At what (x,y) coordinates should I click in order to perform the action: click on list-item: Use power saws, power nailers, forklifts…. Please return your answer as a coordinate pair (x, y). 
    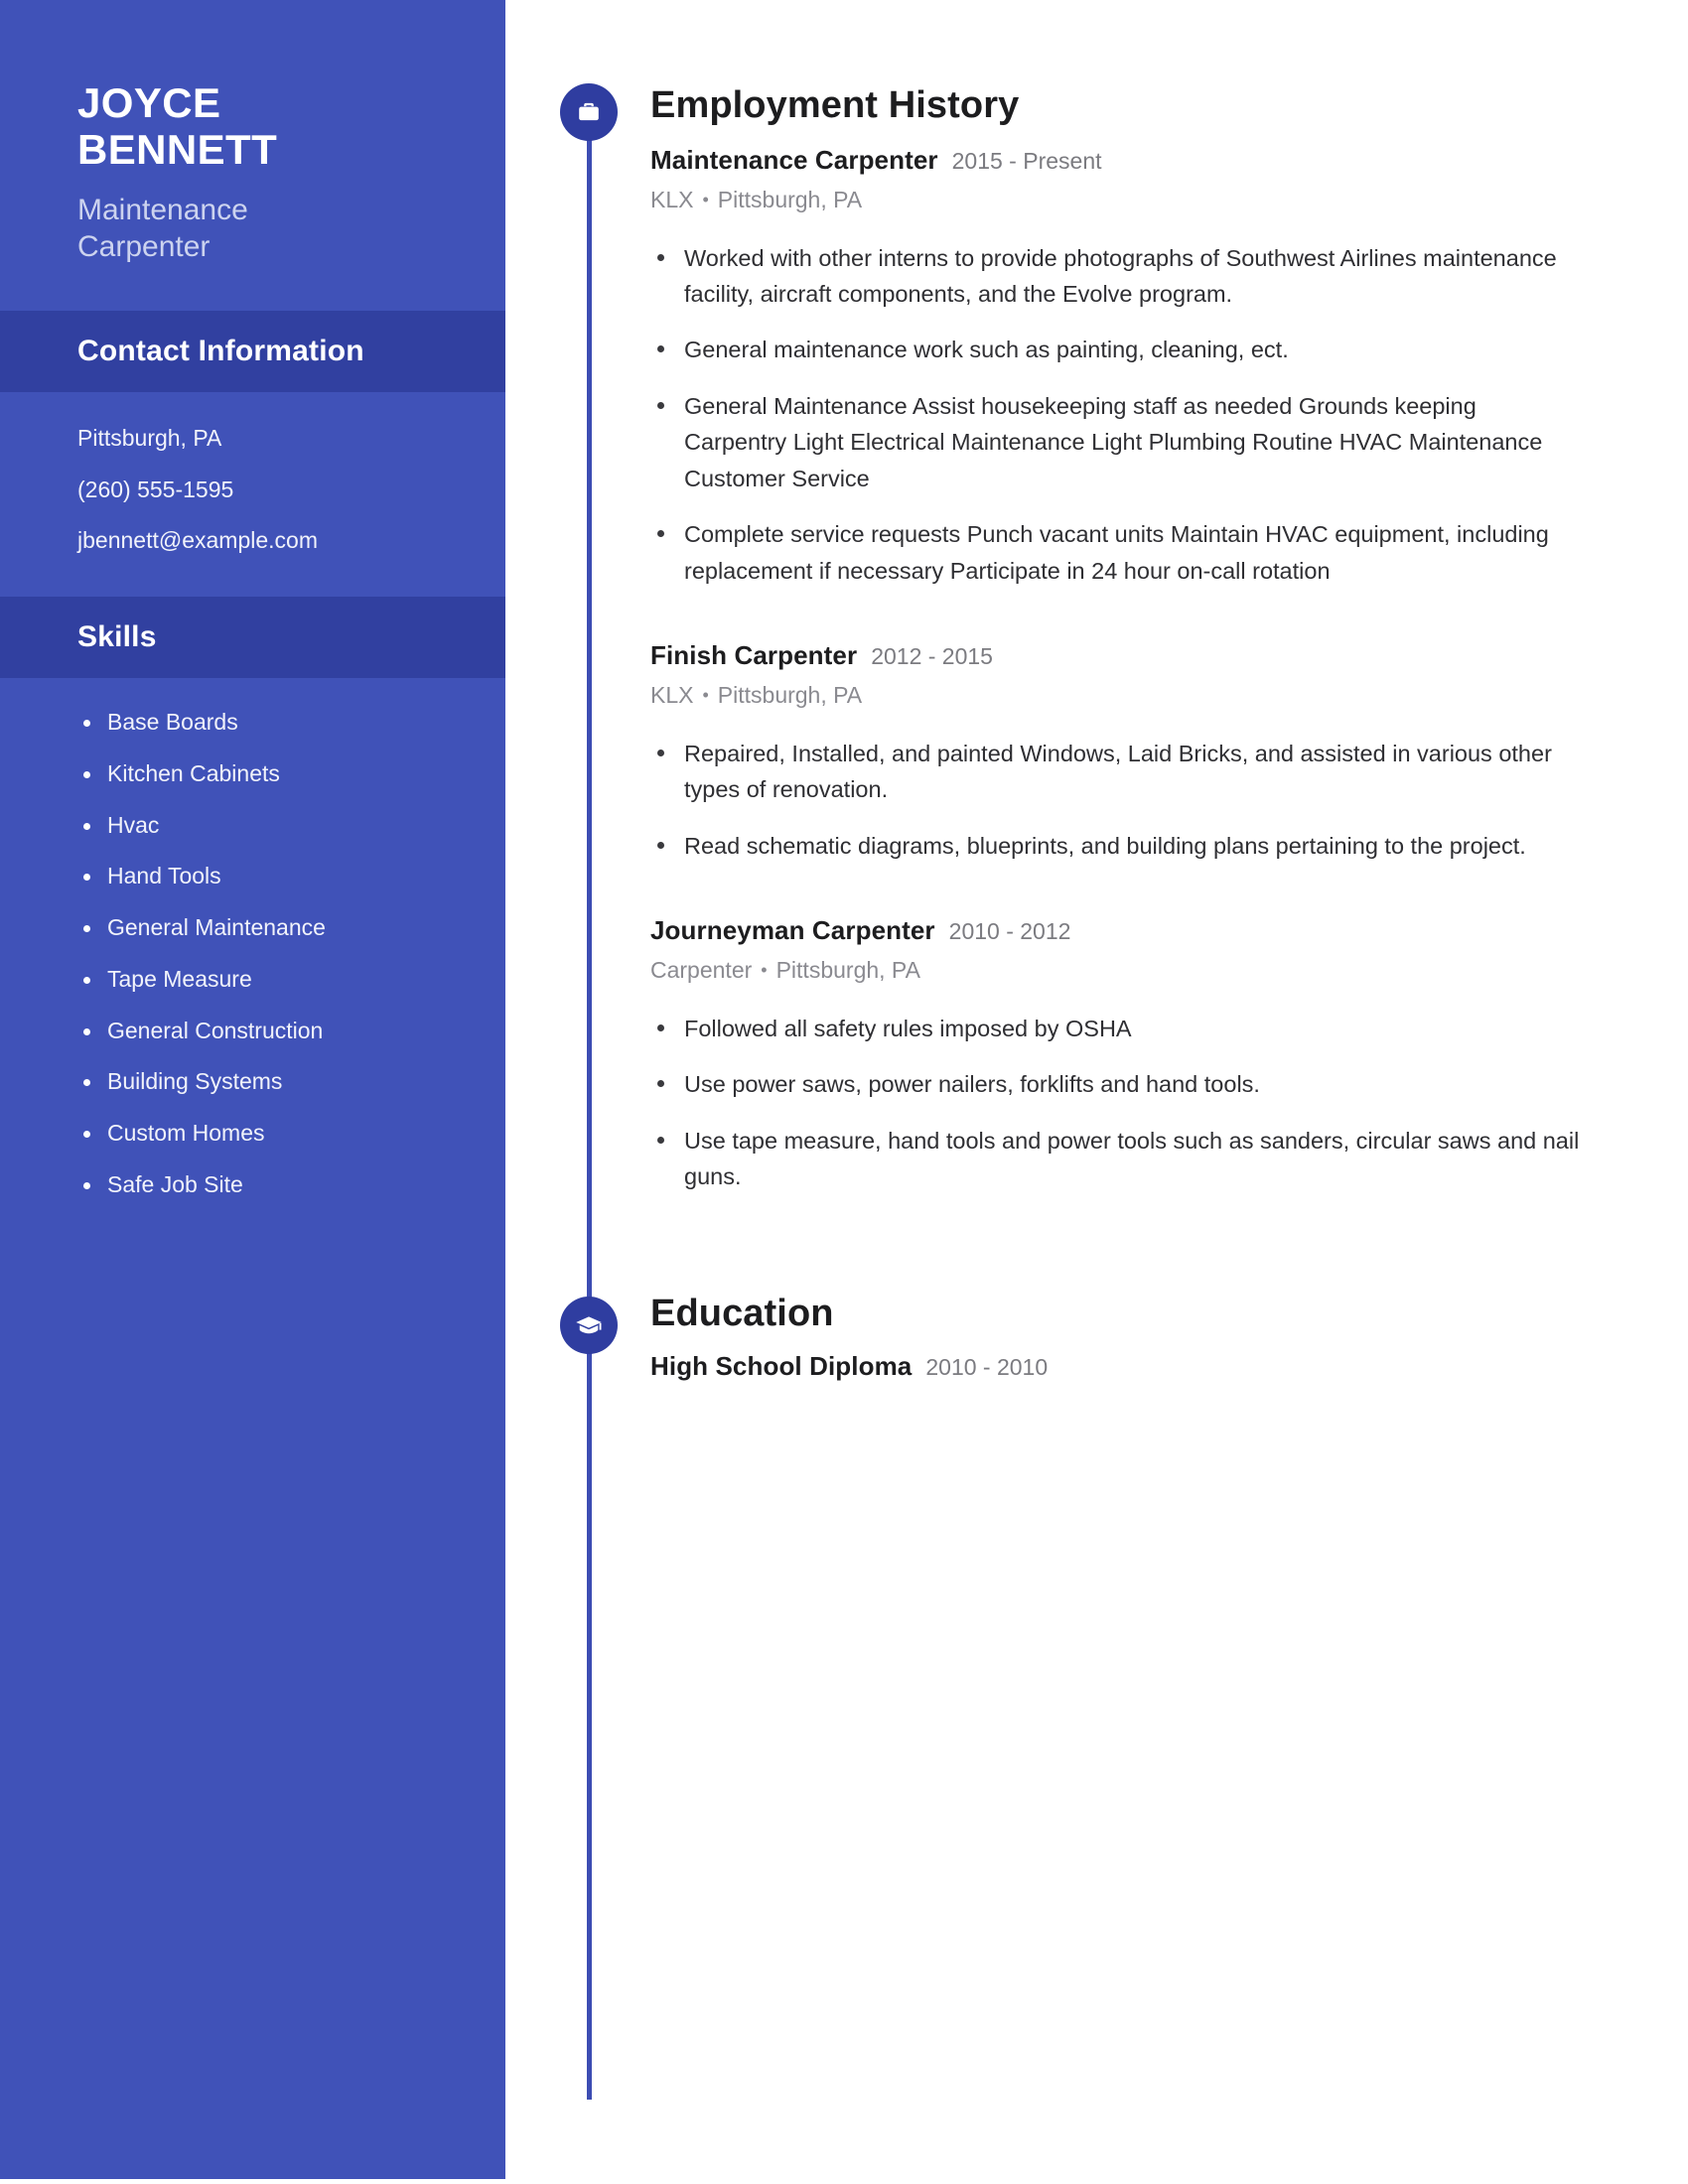
    Looking at the image, I should click on (1117, 1084).